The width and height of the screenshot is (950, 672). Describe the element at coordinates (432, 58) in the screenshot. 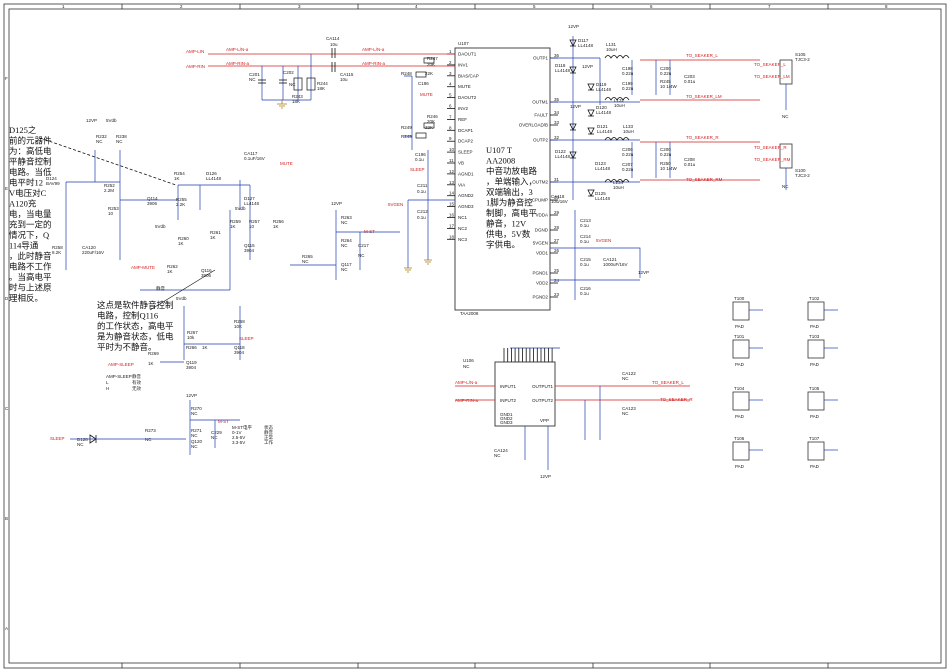

I see `r247-ref: R247` at that location.